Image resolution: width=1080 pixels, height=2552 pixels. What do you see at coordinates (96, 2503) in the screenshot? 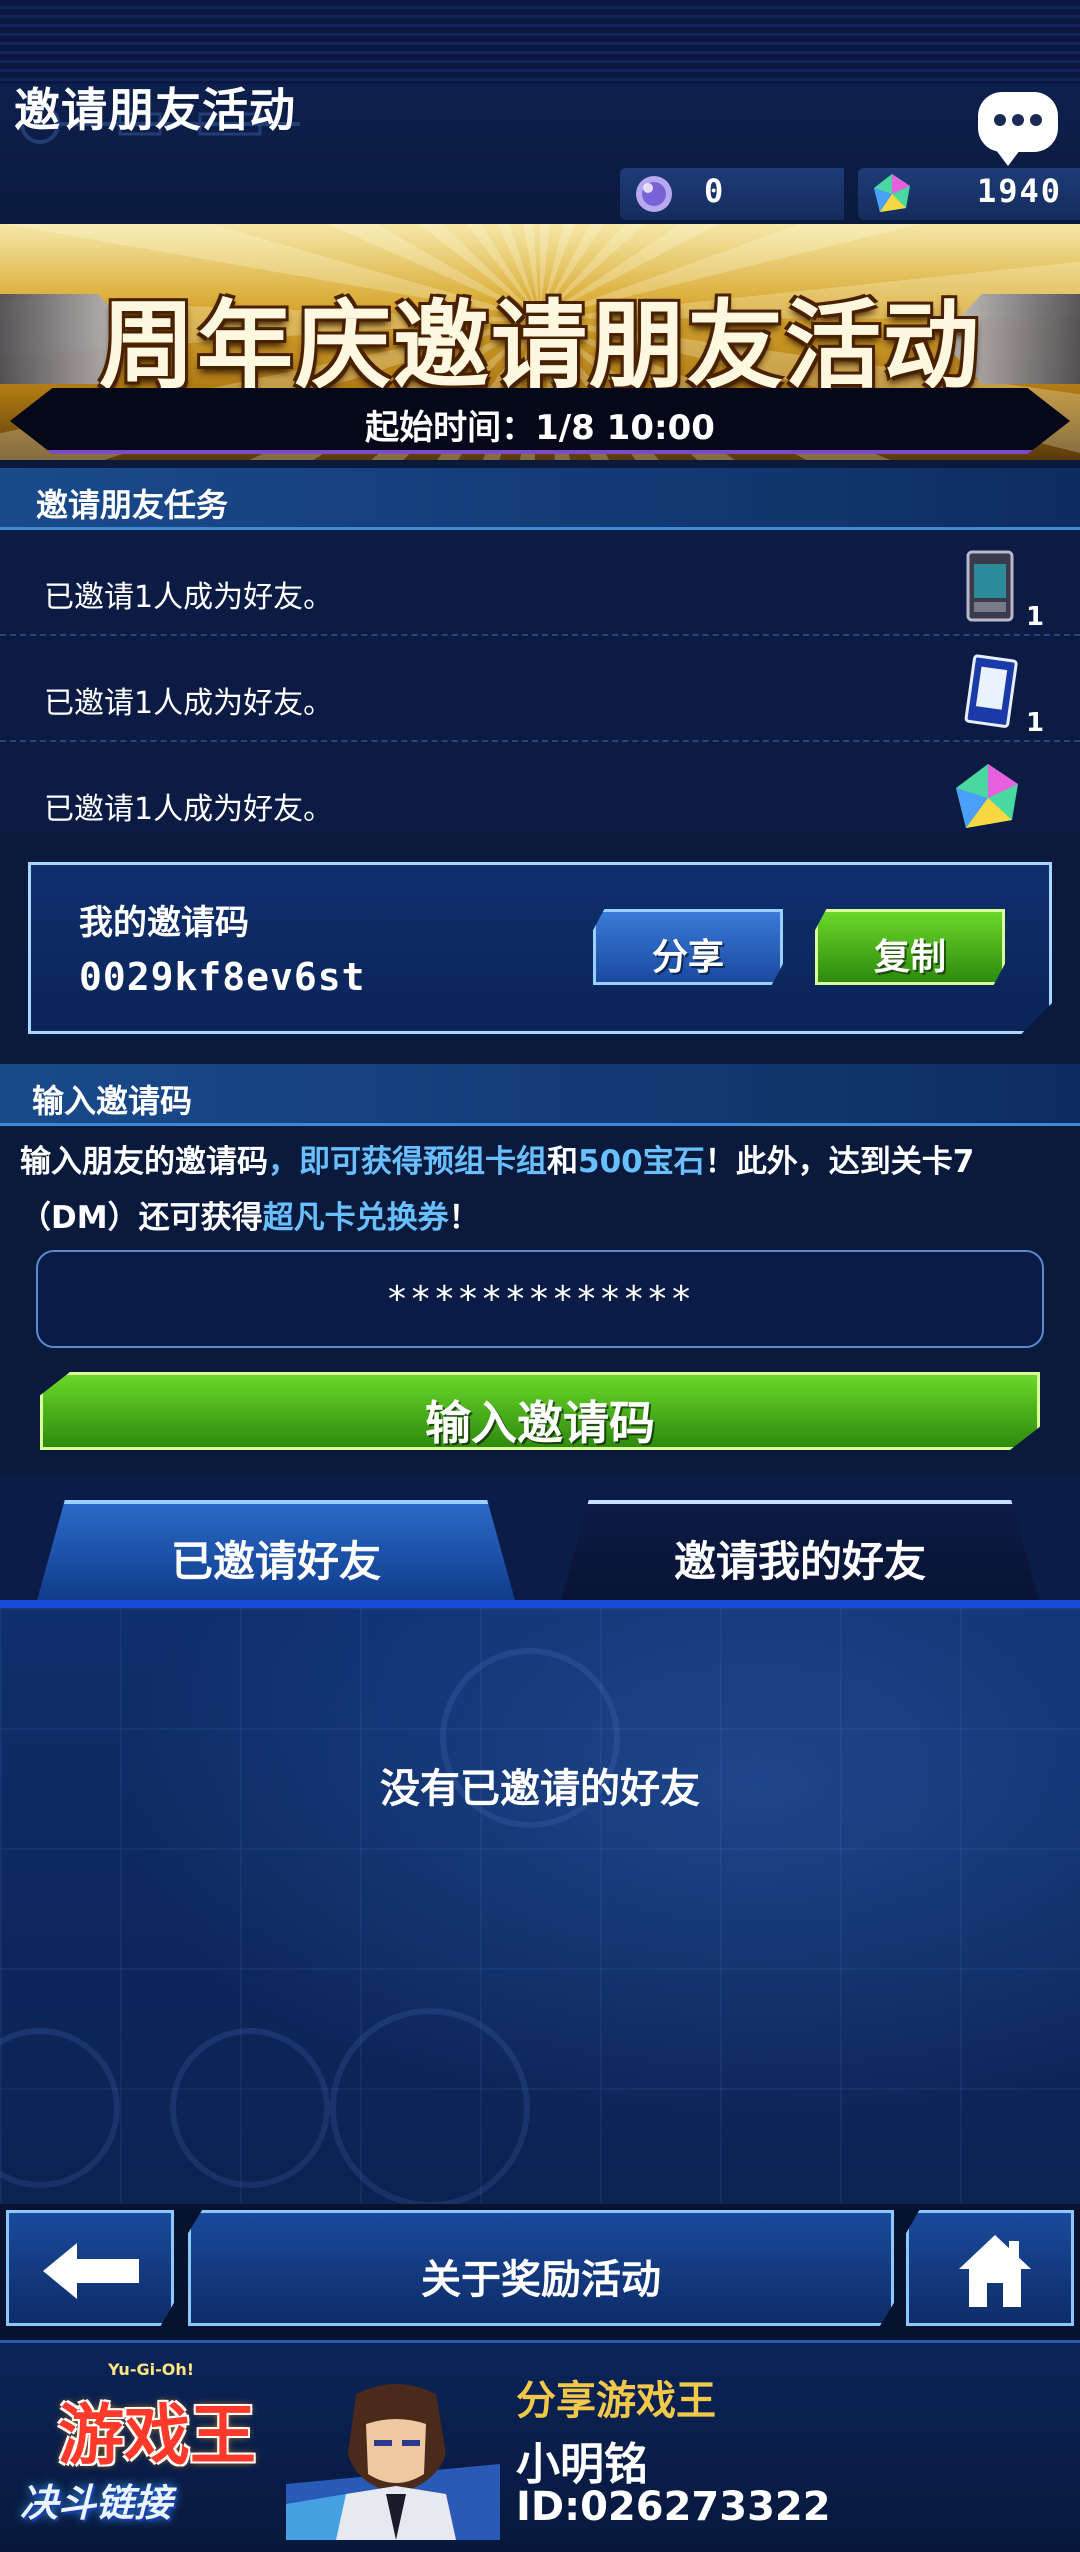
I see `logo-sub-text: 决斗链接` at bounding box center [96, 2503].